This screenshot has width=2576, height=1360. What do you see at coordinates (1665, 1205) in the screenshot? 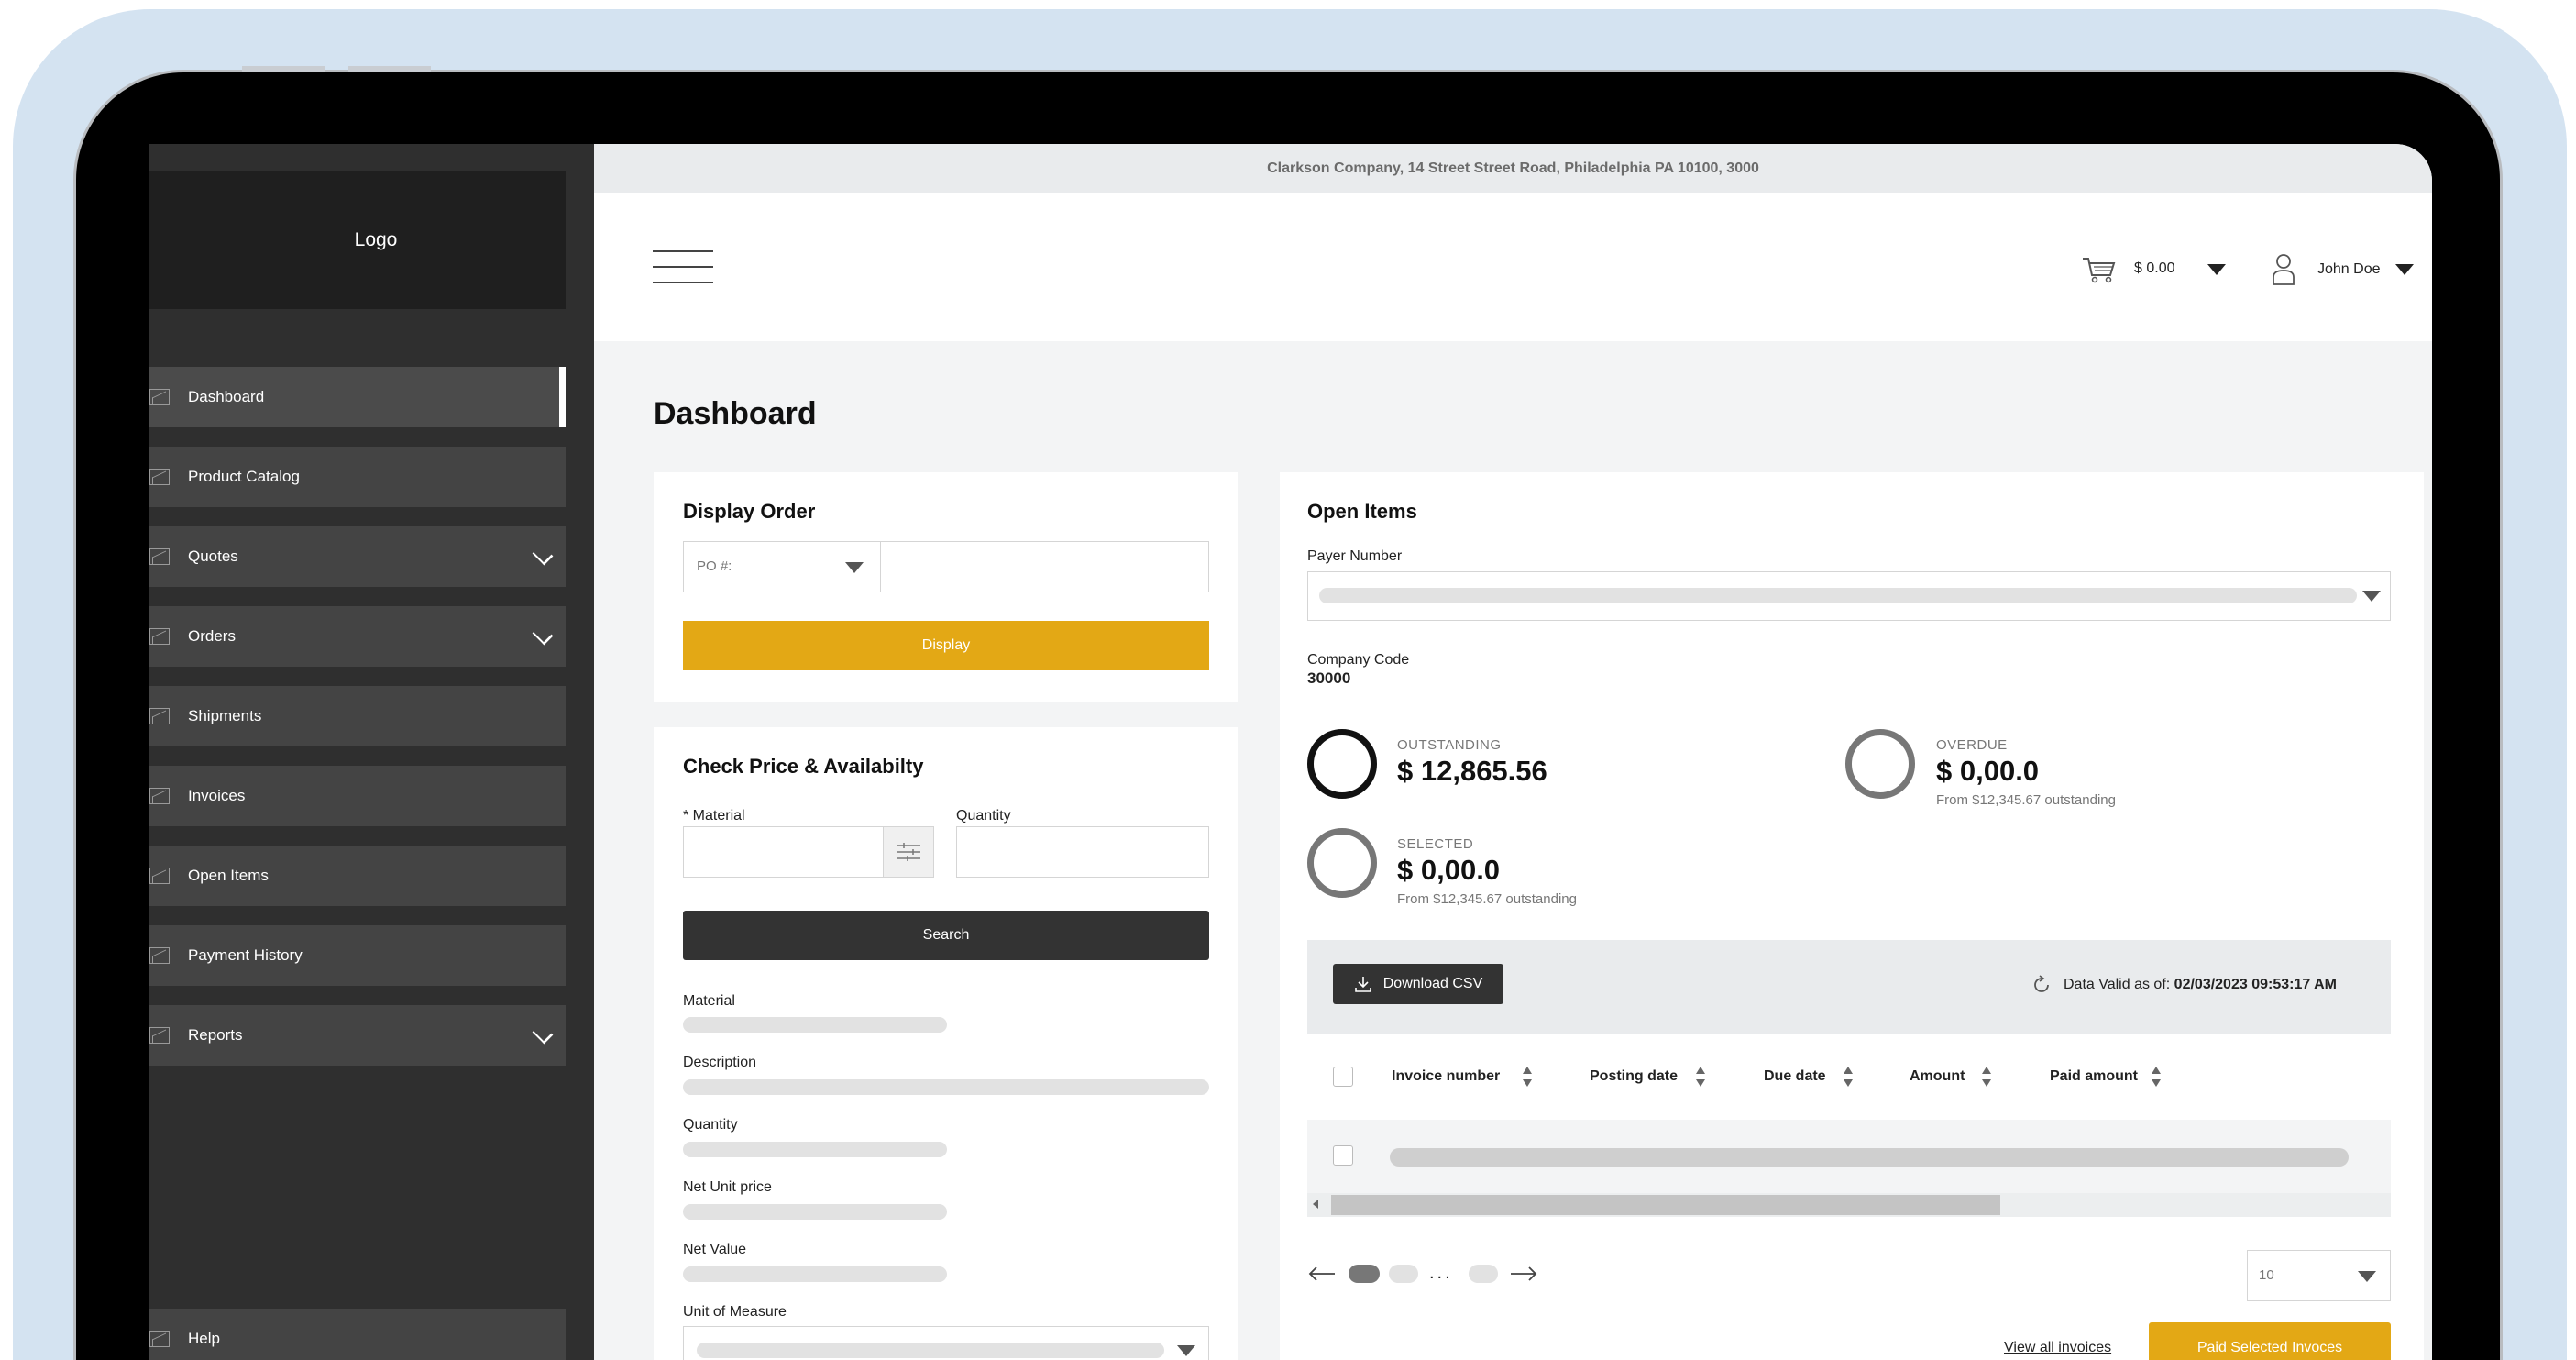
I see `scrollbar-thumb` at bounding box center [1665, 1205].